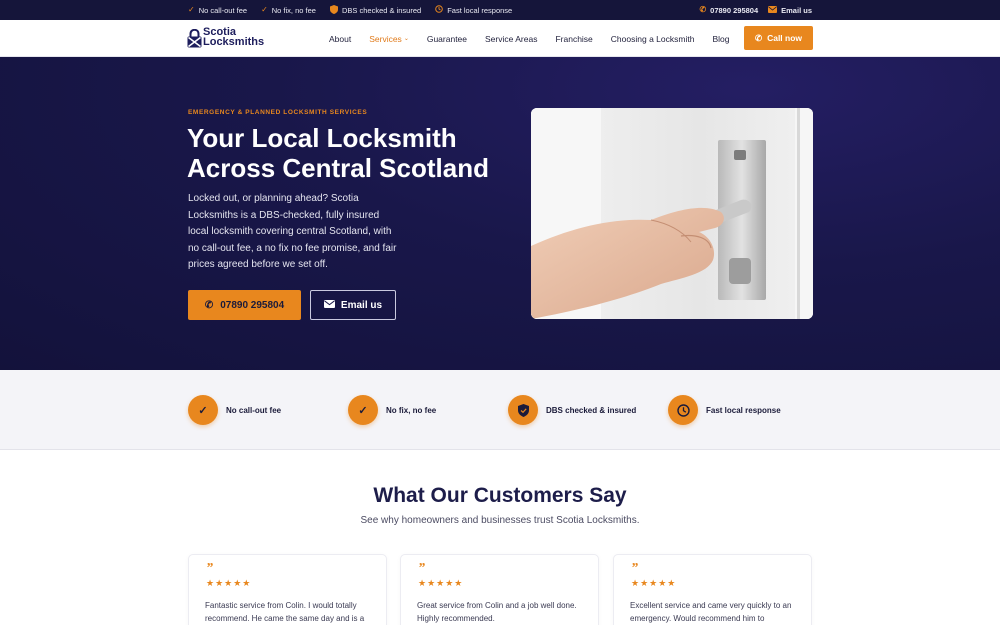 Image resolution: width=1000 pixels, height=625 pixels. What do you see at coordinates (447, 39) in the screenshot?
I see `nav-guarantee: Guarantee` at bounding box center [447, 39].